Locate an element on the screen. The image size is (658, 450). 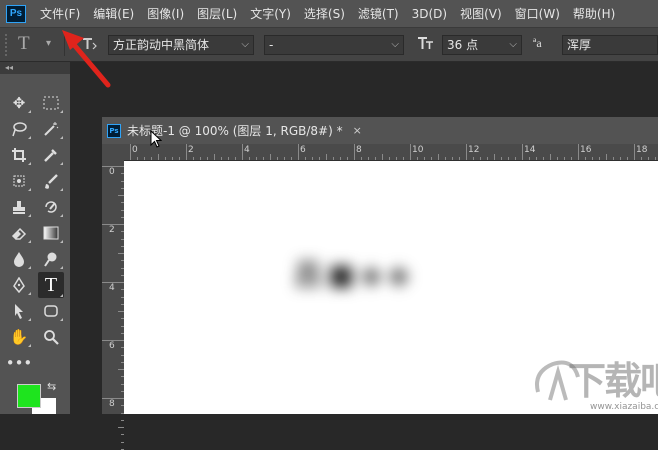
menu-view: 视图(V) is located at coordinates (481, 13).